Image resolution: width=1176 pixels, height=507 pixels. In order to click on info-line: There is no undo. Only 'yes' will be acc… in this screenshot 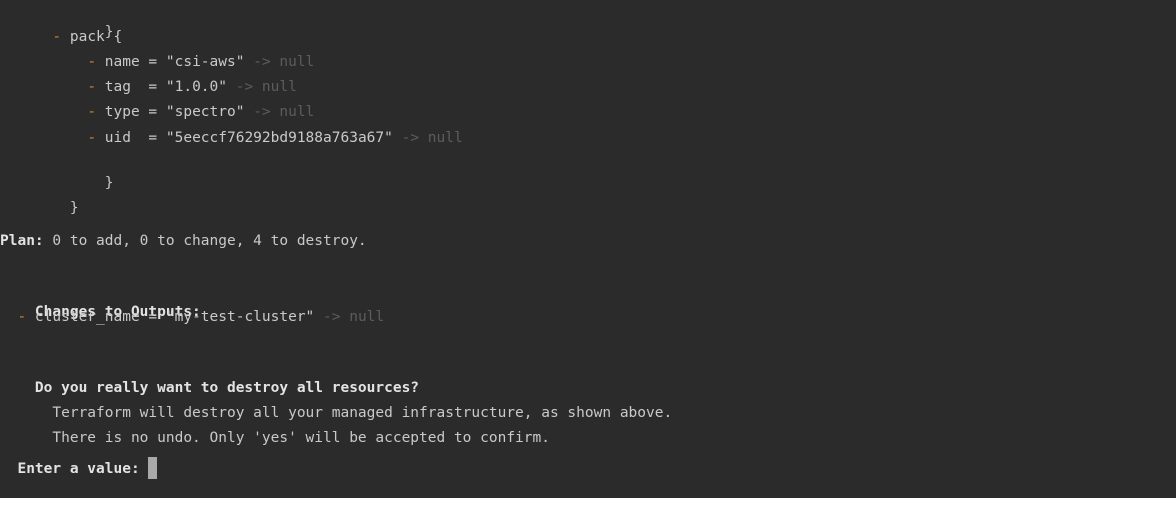, I will do `click(275, 427)`.